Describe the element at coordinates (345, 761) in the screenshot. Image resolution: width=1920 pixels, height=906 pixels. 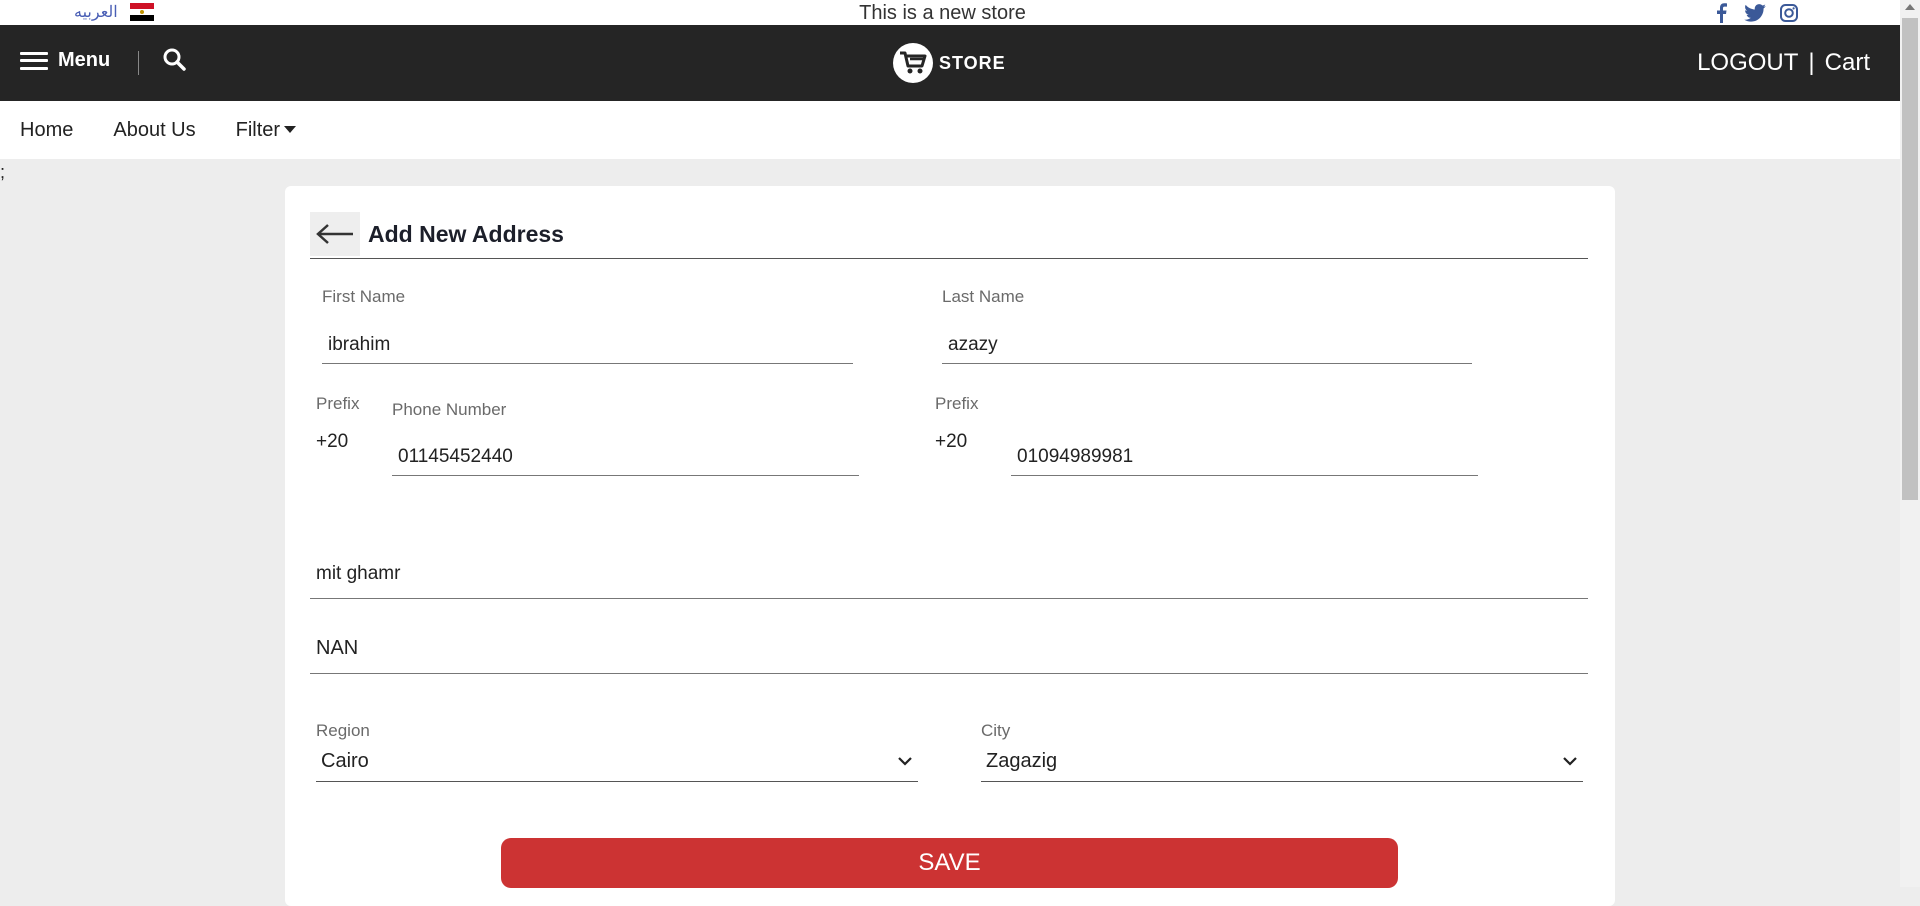
I see `region-value: Cairo` at that location.